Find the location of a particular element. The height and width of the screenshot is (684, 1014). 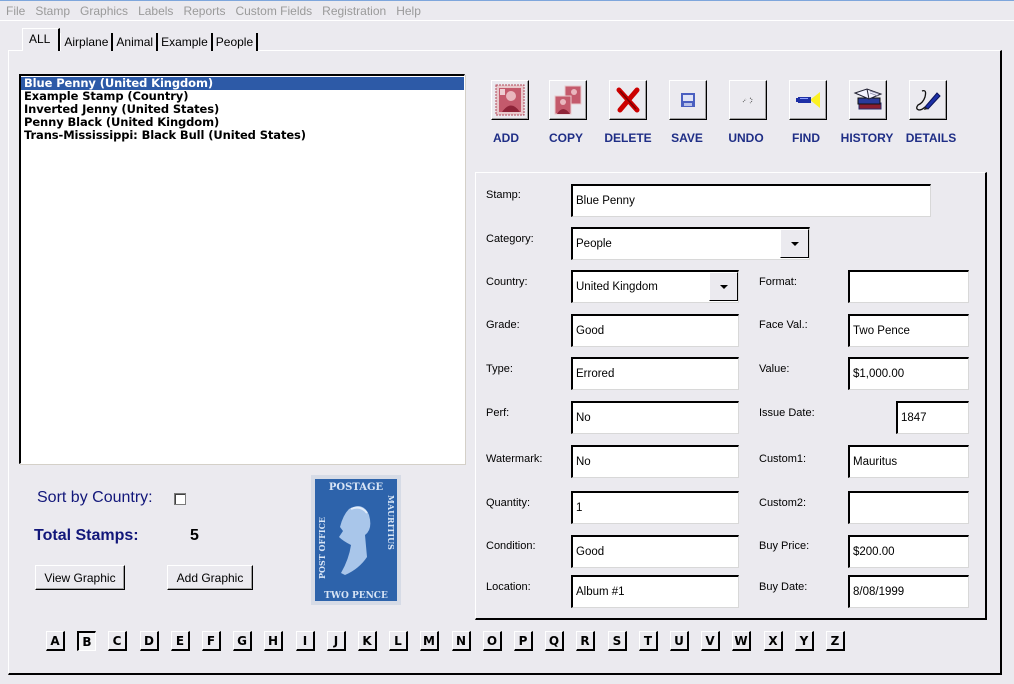

issue-date-field: 1847 is located at coordinates (932, 417).